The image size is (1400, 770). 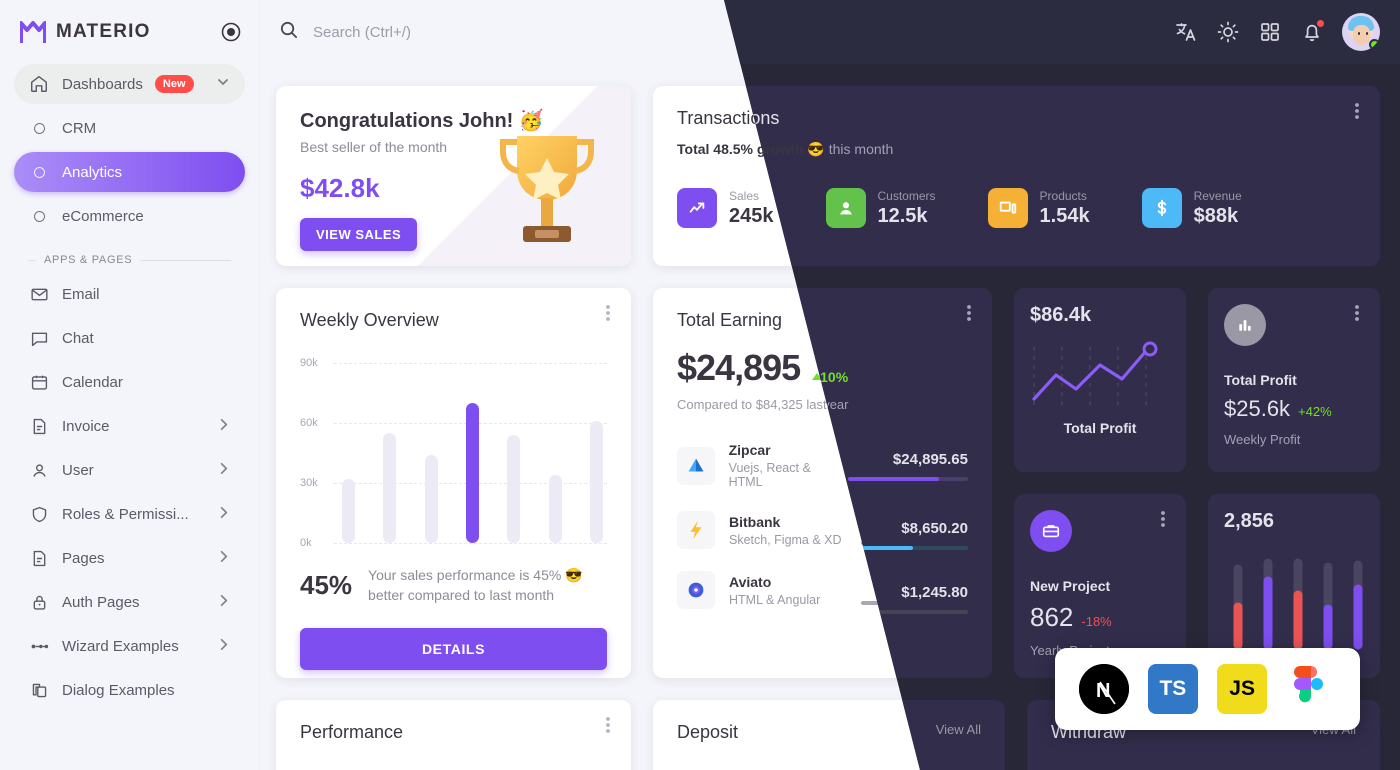 I want to click on bitbank-logo-icon, so click(x=696, y=530).